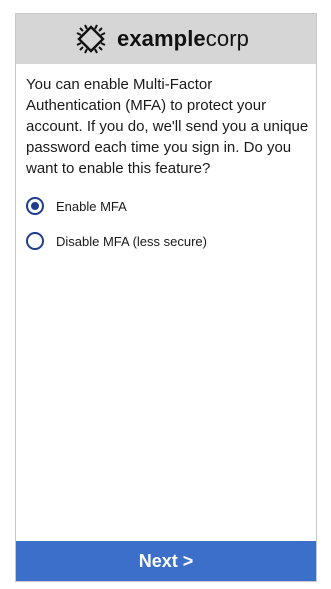 Image resolution: width=331 pixels, height=589 pixels. I want to click on option-disable-mfa: Disable MFA (less secure), so click(168, 241).